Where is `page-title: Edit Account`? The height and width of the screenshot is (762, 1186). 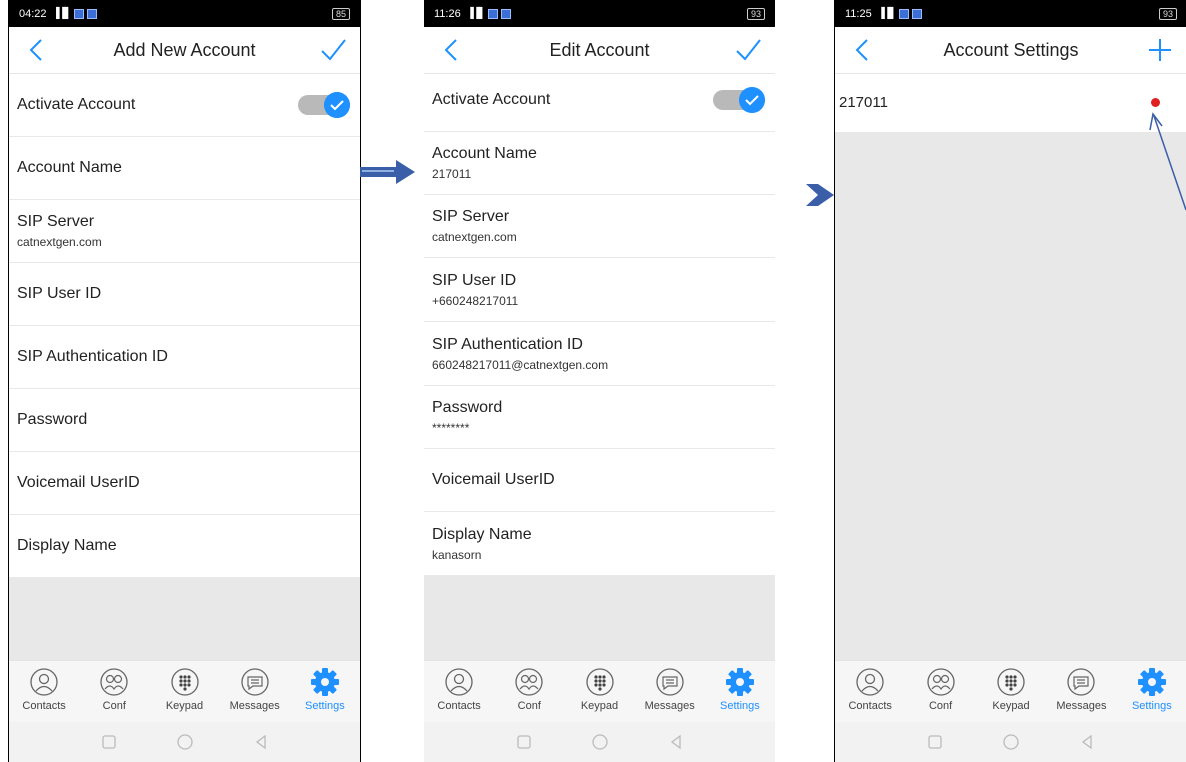 page-title: Edit Account is located at coordinates (599, 49).